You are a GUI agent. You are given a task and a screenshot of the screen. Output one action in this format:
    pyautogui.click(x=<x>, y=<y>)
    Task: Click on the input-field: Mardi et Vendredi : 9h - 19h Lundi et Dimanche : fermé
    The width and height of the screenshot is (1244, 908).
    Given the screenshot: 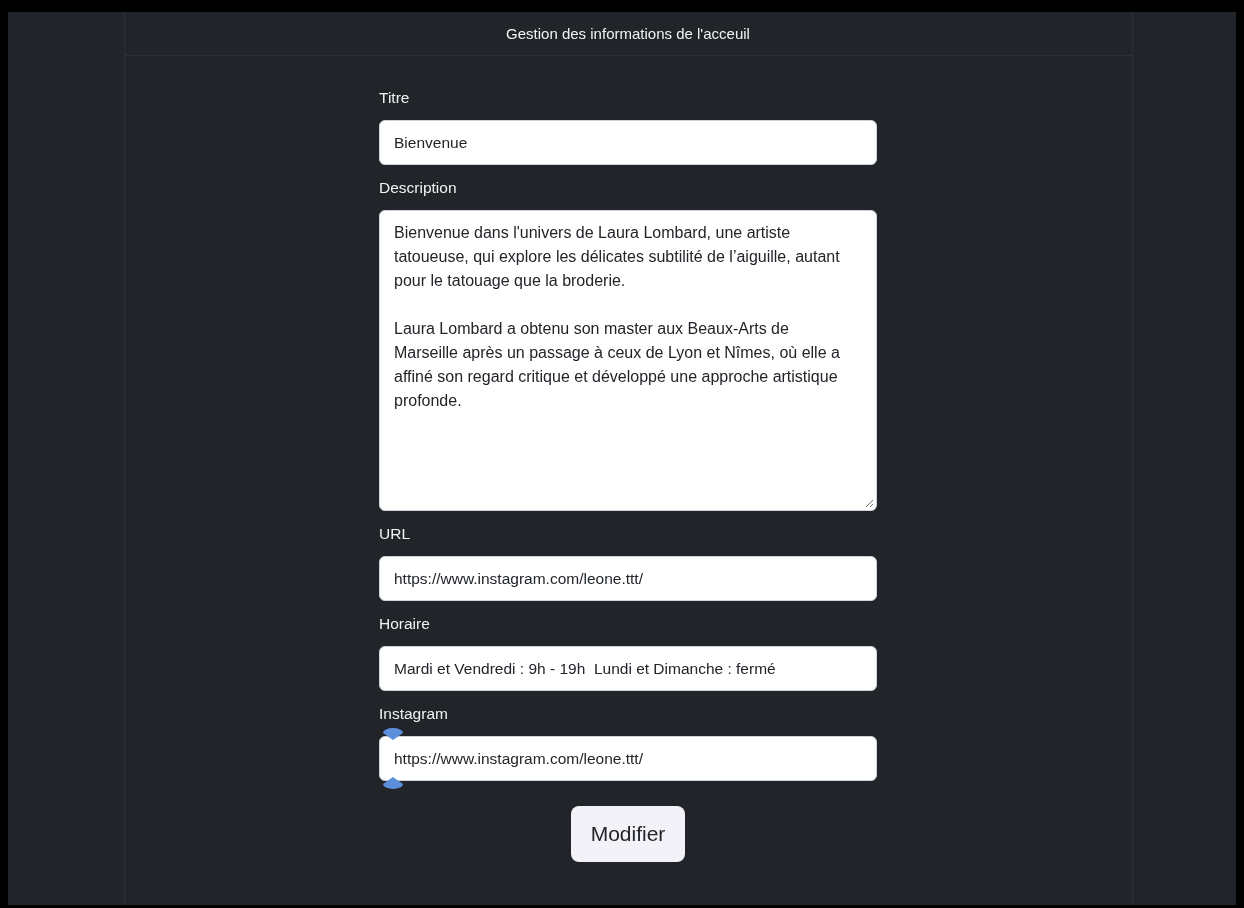 What is the action you would take?
    pyautogui.click(x=628, y=668)
    